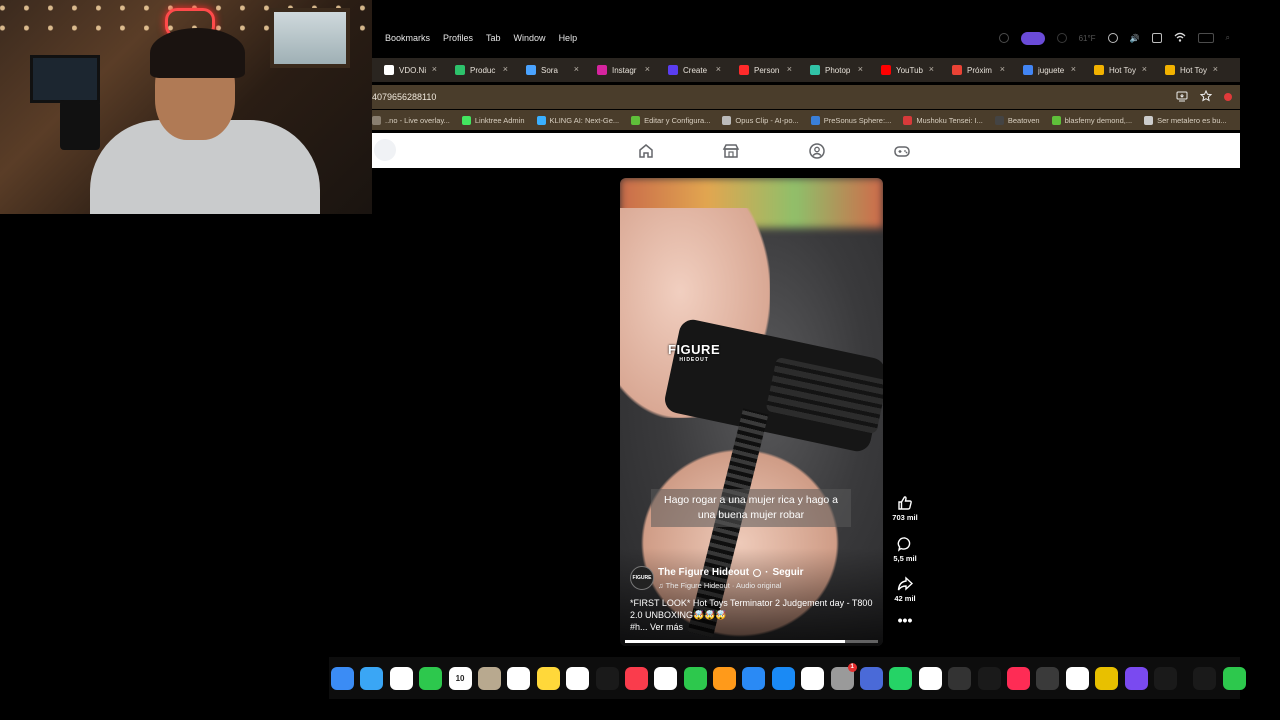  I want to click on system-settings-icon: 1, so click(843, 676).